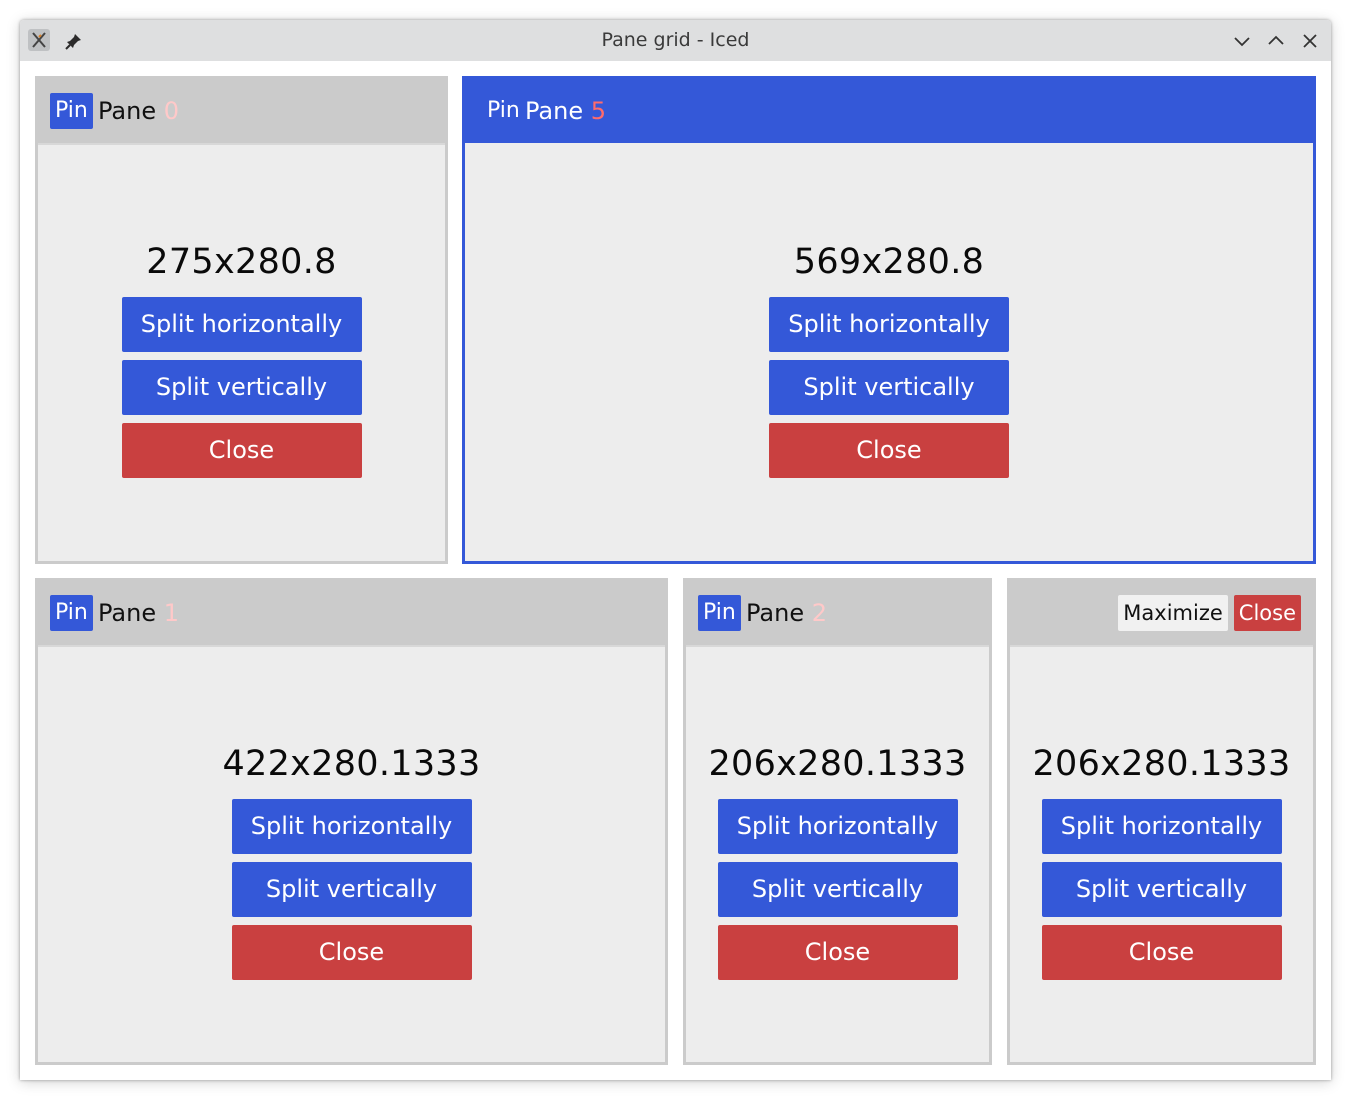 This screenshot has height=1100, width=1351. I want to click on pane-controls: Maximize Close, so click(1209, 613).